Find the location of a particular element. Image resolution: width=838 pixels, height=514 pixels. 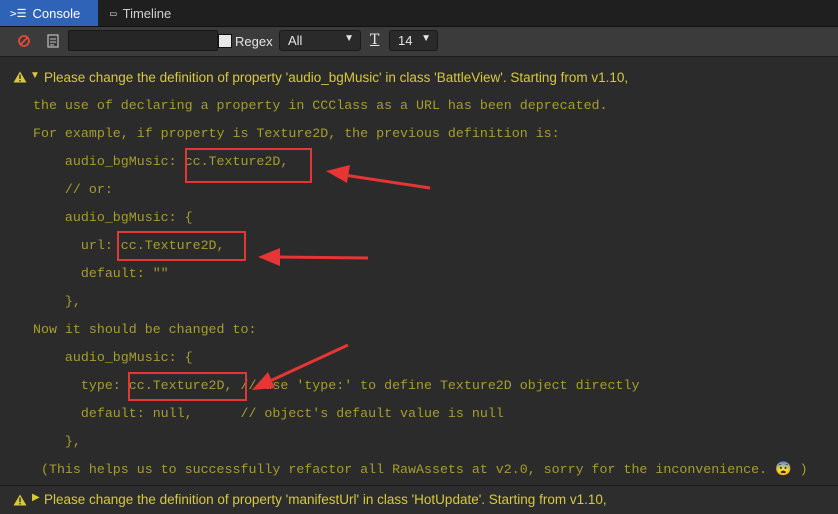

regex-checkbox is located at coordinates (225, 41).